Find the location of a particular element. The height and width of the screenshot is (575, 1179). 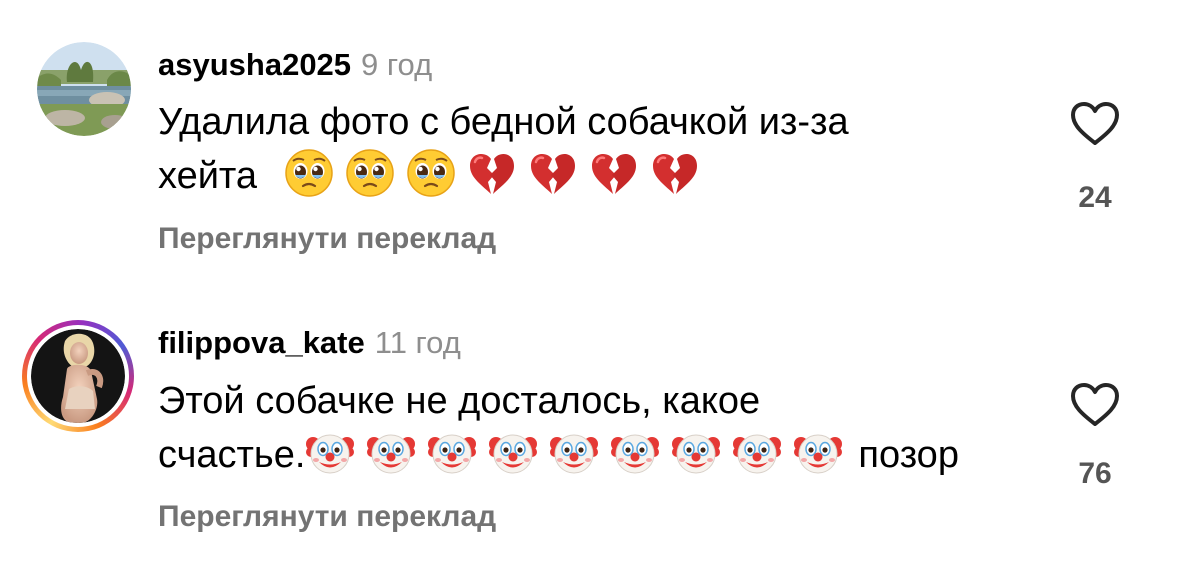

comment-text-line-2: счастье. позор is located at coordinates (598, 454).